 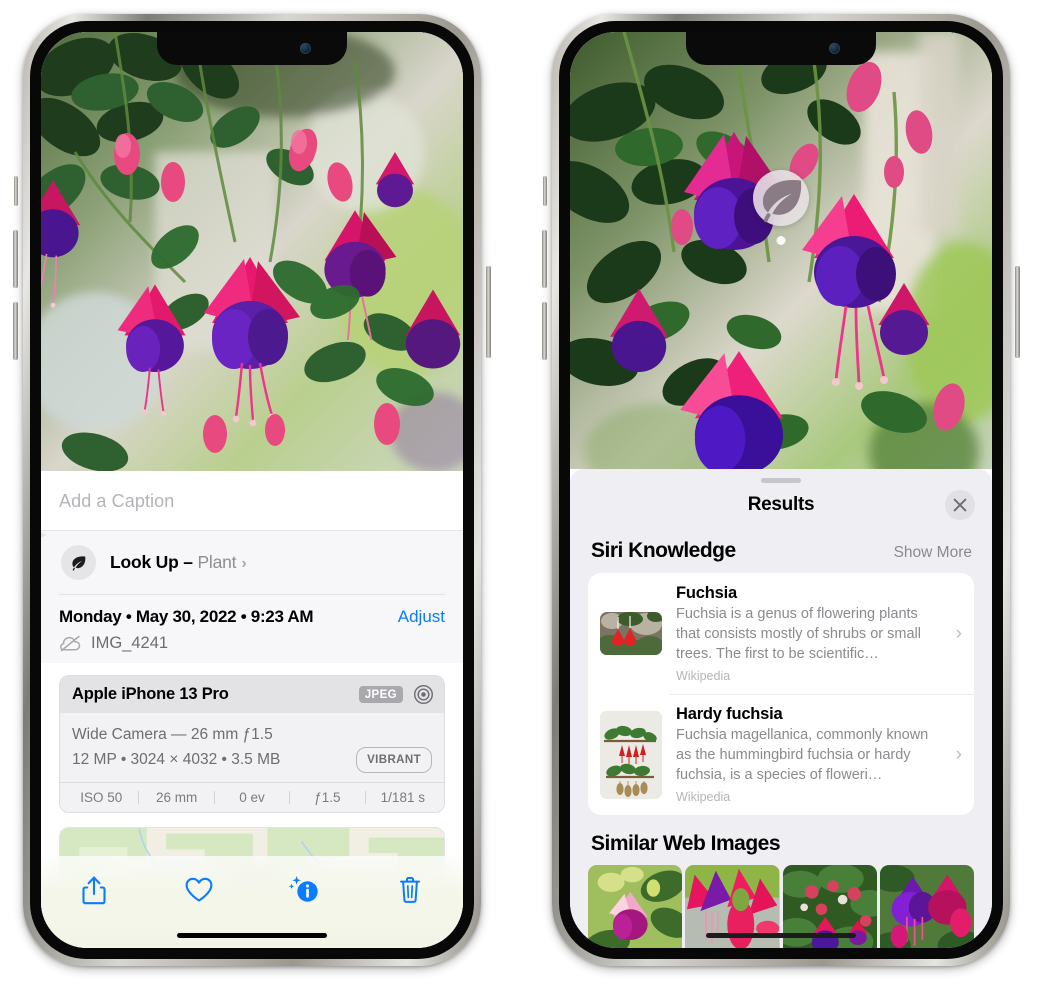 What do you see at coordinates (15, 259) in the screenshot?
I see `volume-up-button-left` at bounding box center [15, 259].